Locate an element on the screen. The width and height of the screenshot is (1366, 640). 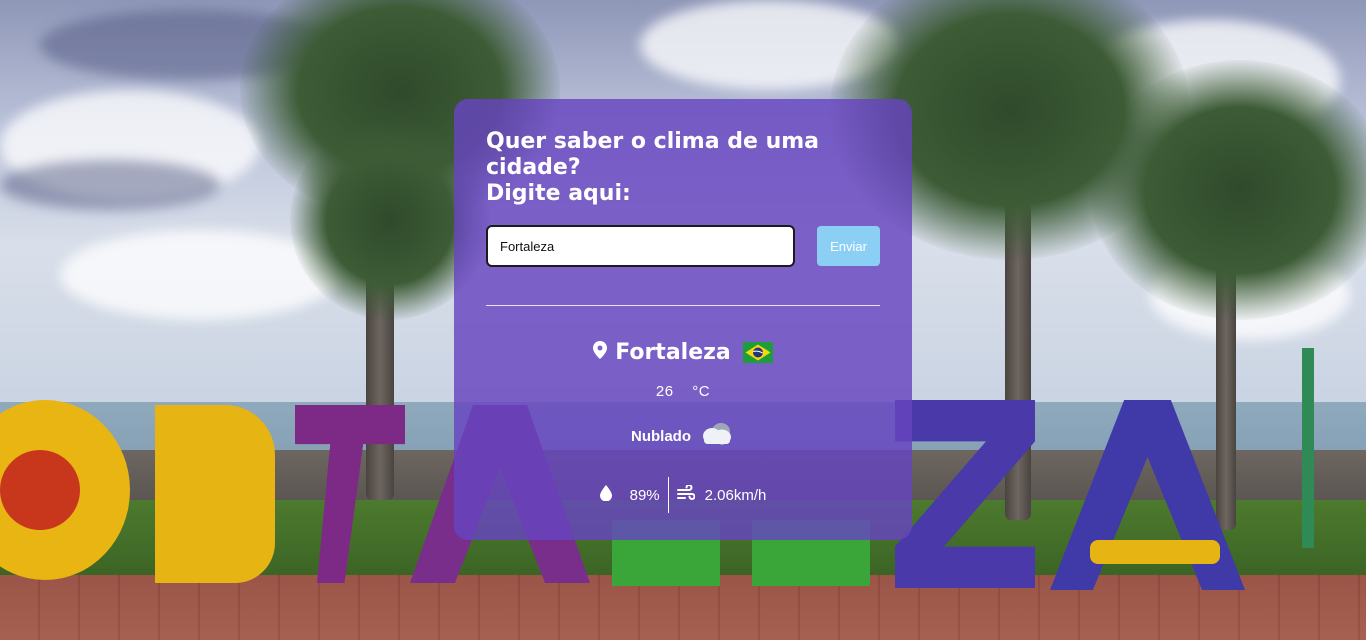
brazil-flag-icon is located at coordinates (757, 352).